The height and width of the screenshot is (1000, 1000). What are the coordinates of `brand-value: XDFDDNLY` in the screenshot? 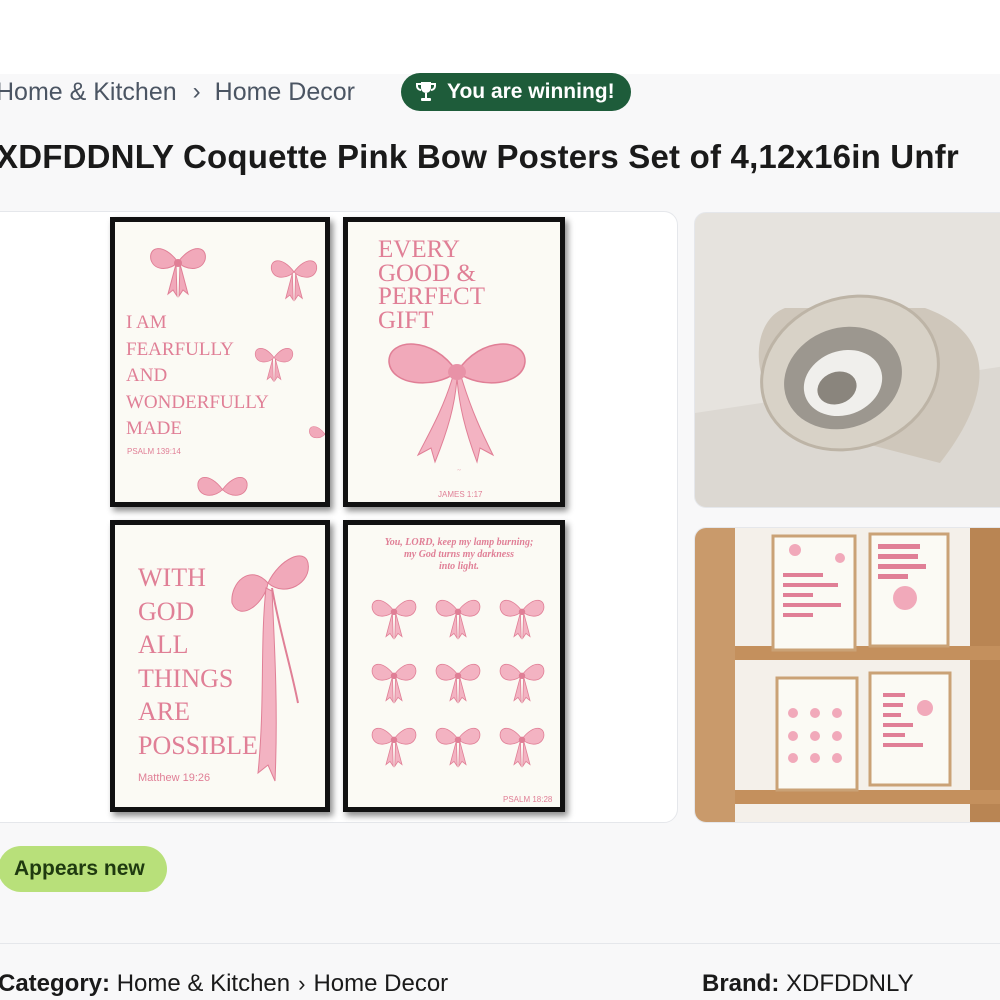 It's located at (850, 983).